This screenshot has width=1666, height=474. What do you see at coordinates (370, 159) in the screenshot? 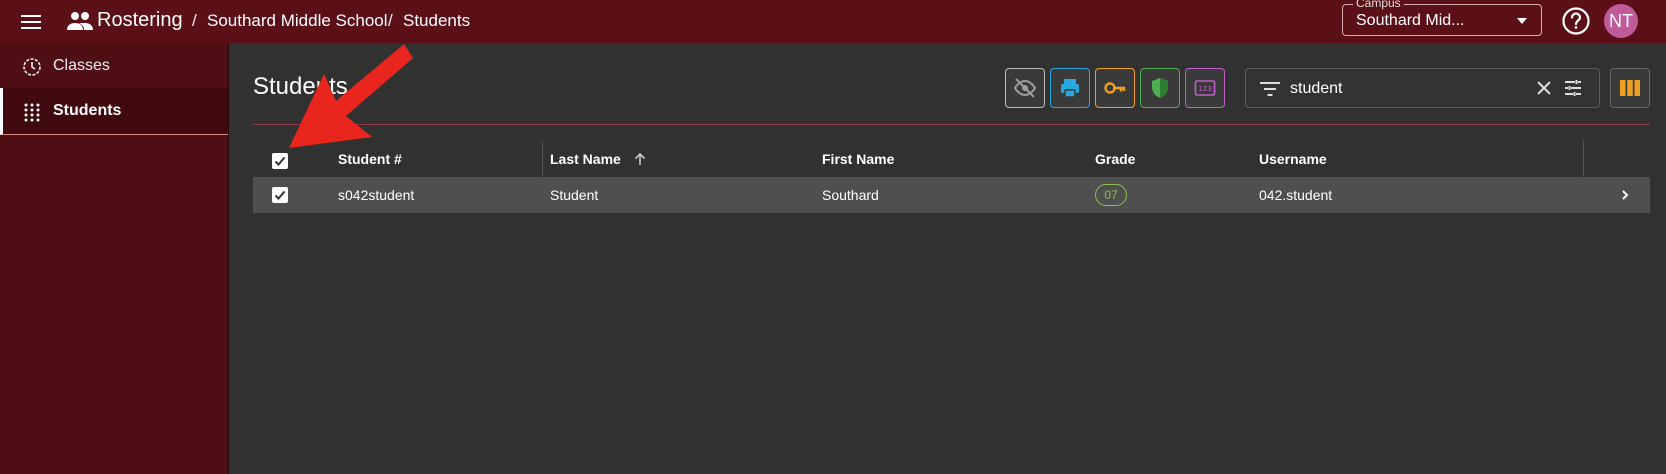
I see `column-header-student-number: Student #` at bounding box center [370, 159].